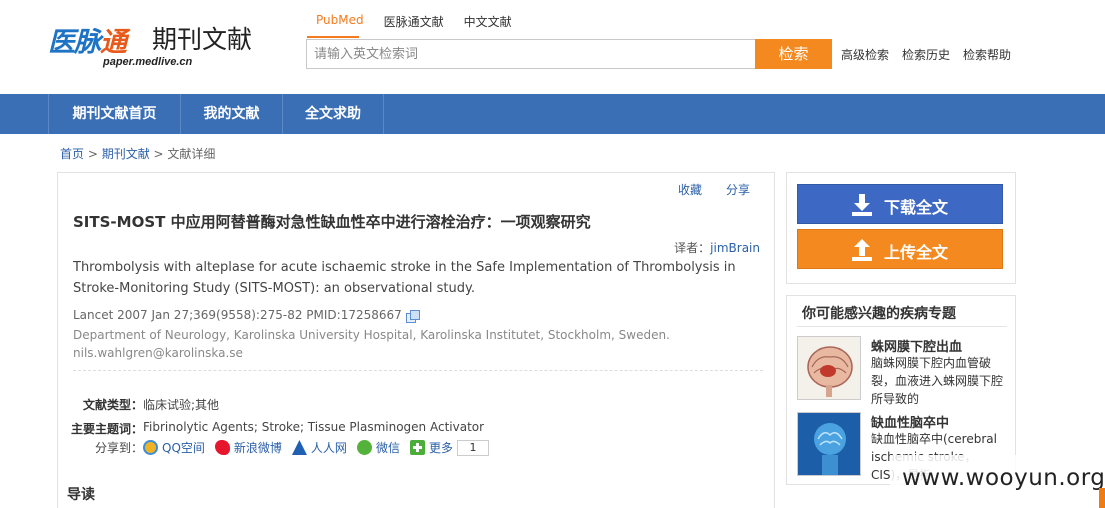 The image size is (1105, 508). Describe the element at coordinates (387, 448) in the screenshot. I see `share-wechat-label: 微信` at that location.